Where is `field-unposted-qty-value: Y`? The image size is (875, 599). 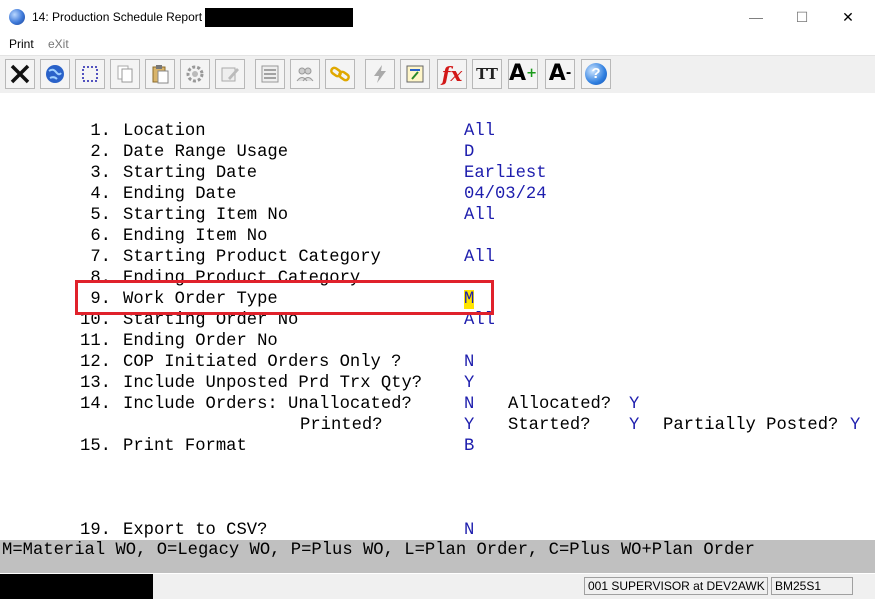 field-unposted-qty-value: Y is located at coordinates (469, 383).